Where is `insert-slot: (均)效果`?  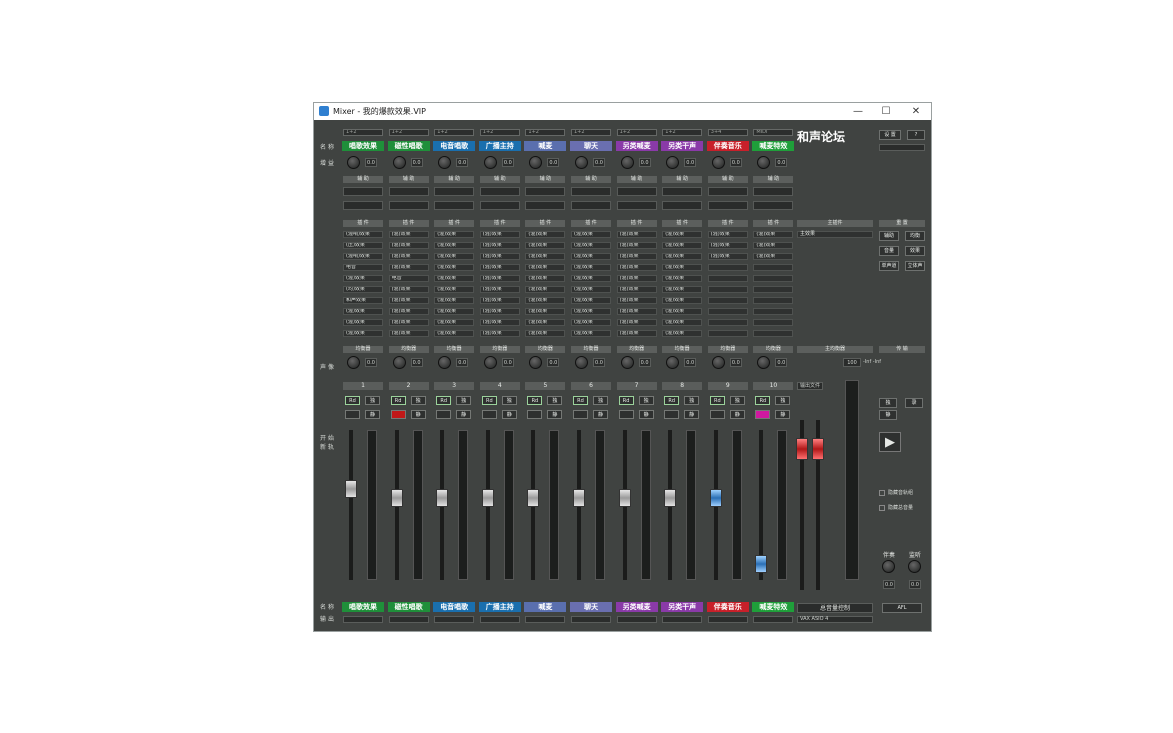 insert-slot: (均)效果 is located at coordinates (363, 289).